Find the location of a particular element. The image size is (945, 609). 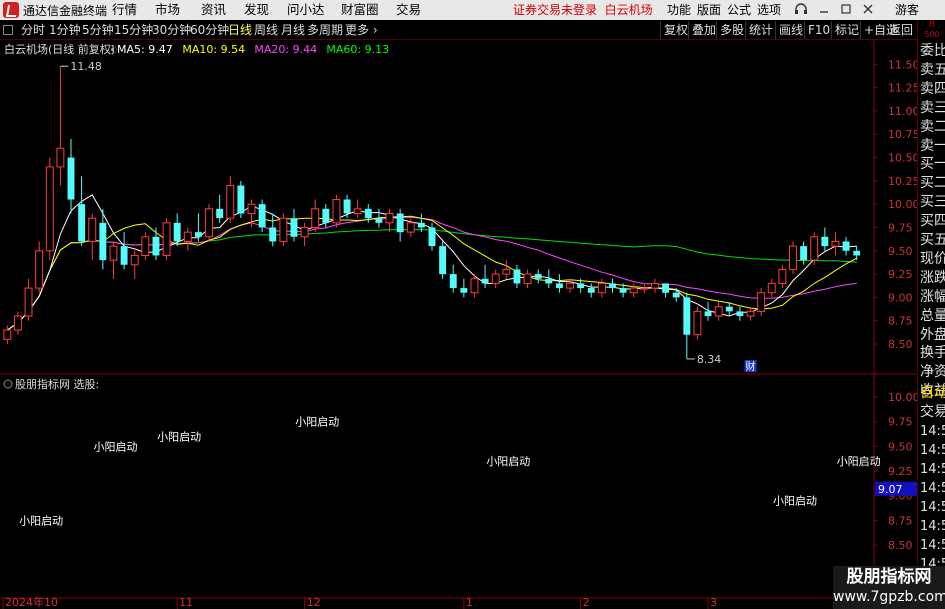

period-60min: 60分钟 is located at coordinates (209, 30).